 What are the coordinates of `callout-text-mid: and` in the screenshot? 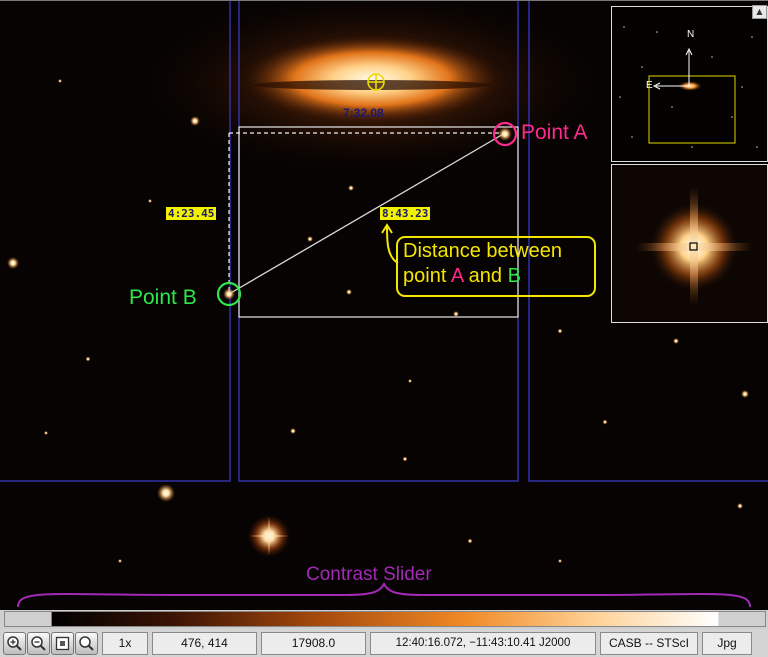 It's located at (485, 276).